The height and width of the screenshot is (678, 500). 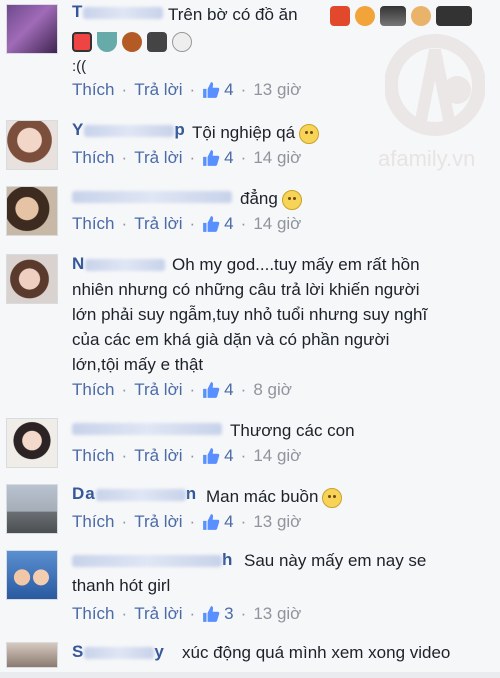 What do you see at coordinates (309, 133) in the screenshot?
I see `sad-face-icon` at bounding box center [309, 133].